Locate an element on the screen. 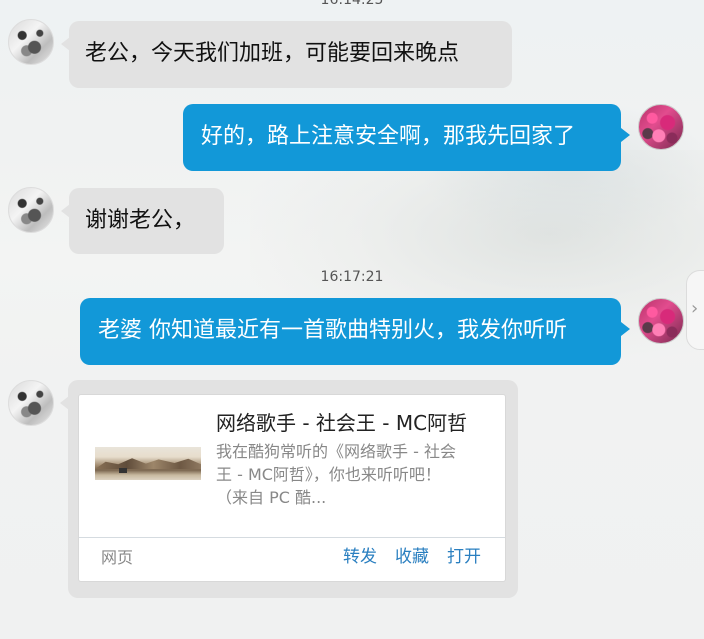 Image resolution: width=704 pixels, height=639 pixels. chevron-right-icon: › is located at coordinates (695, 308).